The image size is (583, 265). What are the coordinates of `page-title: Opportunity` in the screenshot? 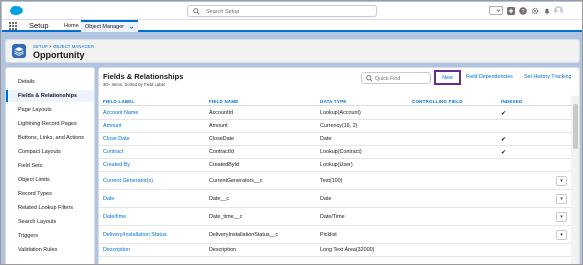 It's located at (59, 55).